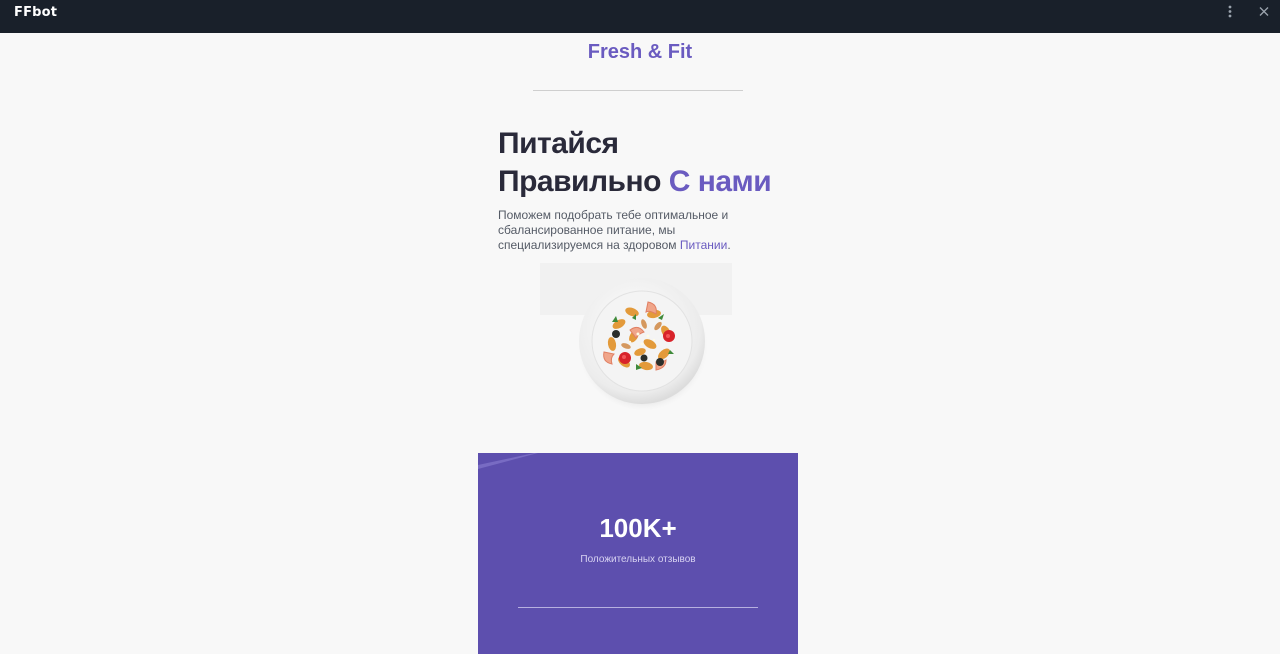  I want to click on close-button, so click(1264, 12).